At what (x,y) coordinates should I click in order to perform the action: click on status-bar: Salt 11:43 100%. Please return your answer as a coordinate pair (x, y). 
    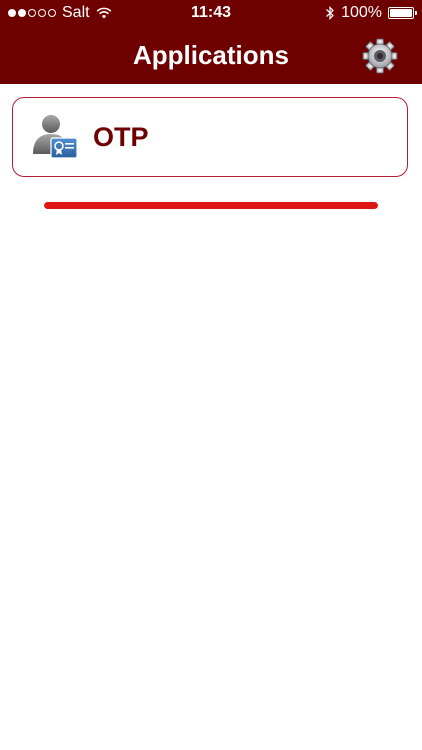
    Looking at the image, I should click on (211, 14).